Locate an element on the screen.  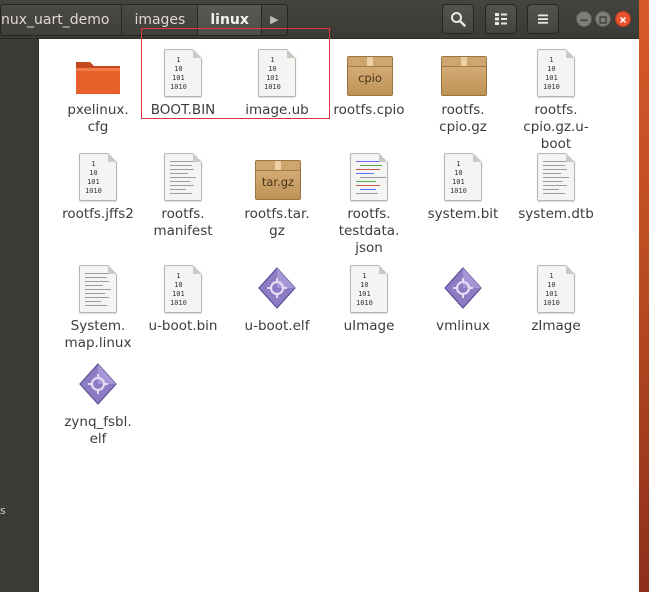
close-icon is located at coordinates (623, 20).